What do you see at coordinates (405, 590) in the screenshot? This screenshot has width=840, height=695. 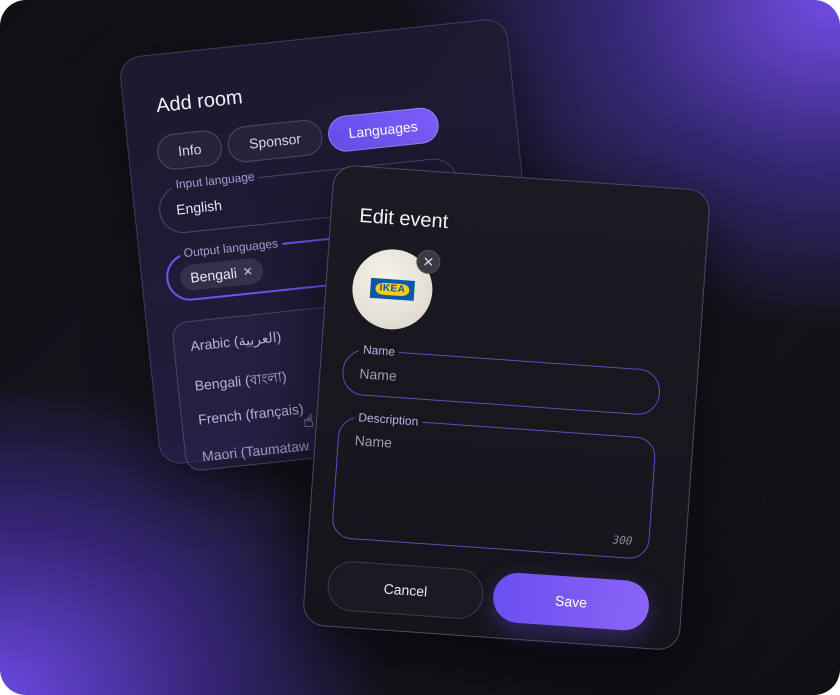 I see `cancel-button: Cancel` at bounding box center [405, 590].